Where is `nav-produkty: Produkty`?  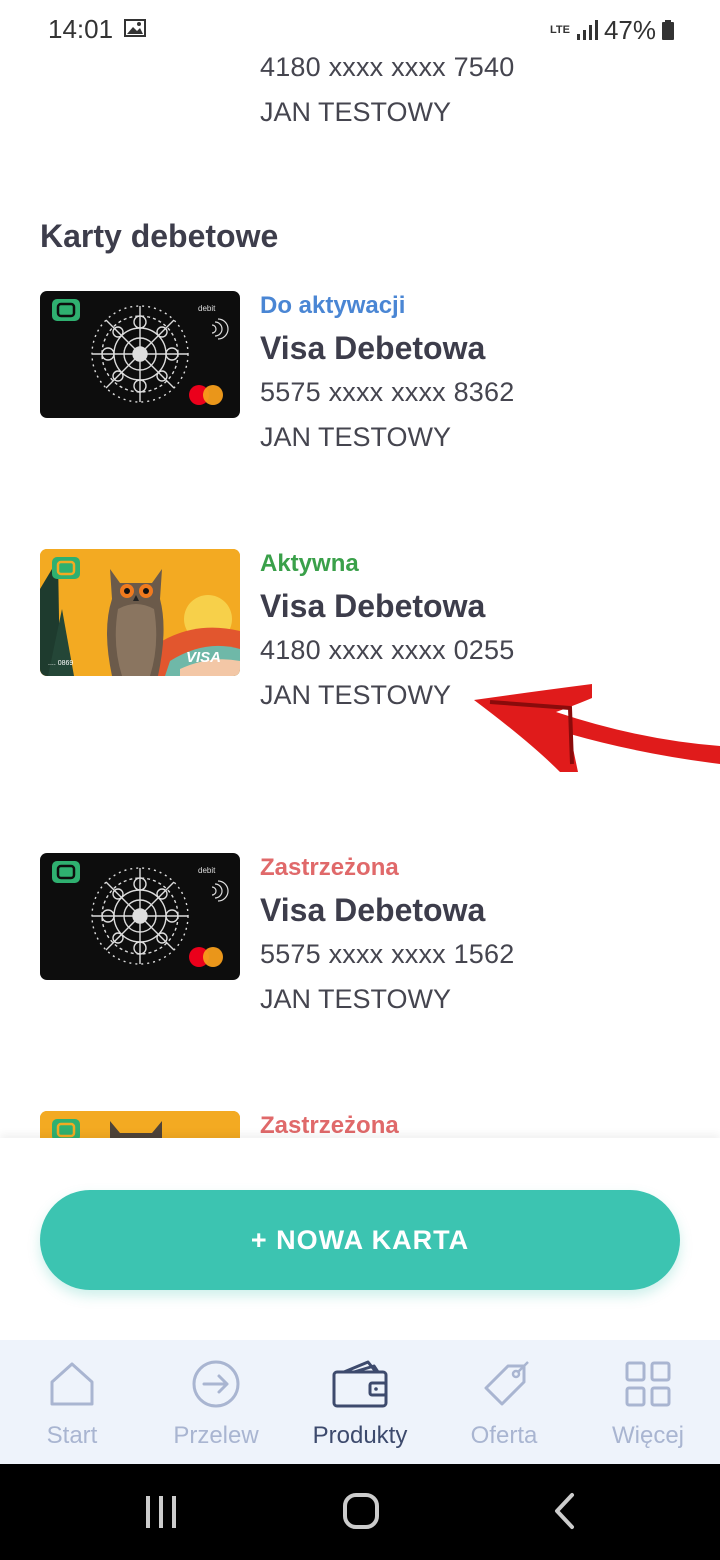 nav-produkty: Produkty is located at coordinates (360, 1402).